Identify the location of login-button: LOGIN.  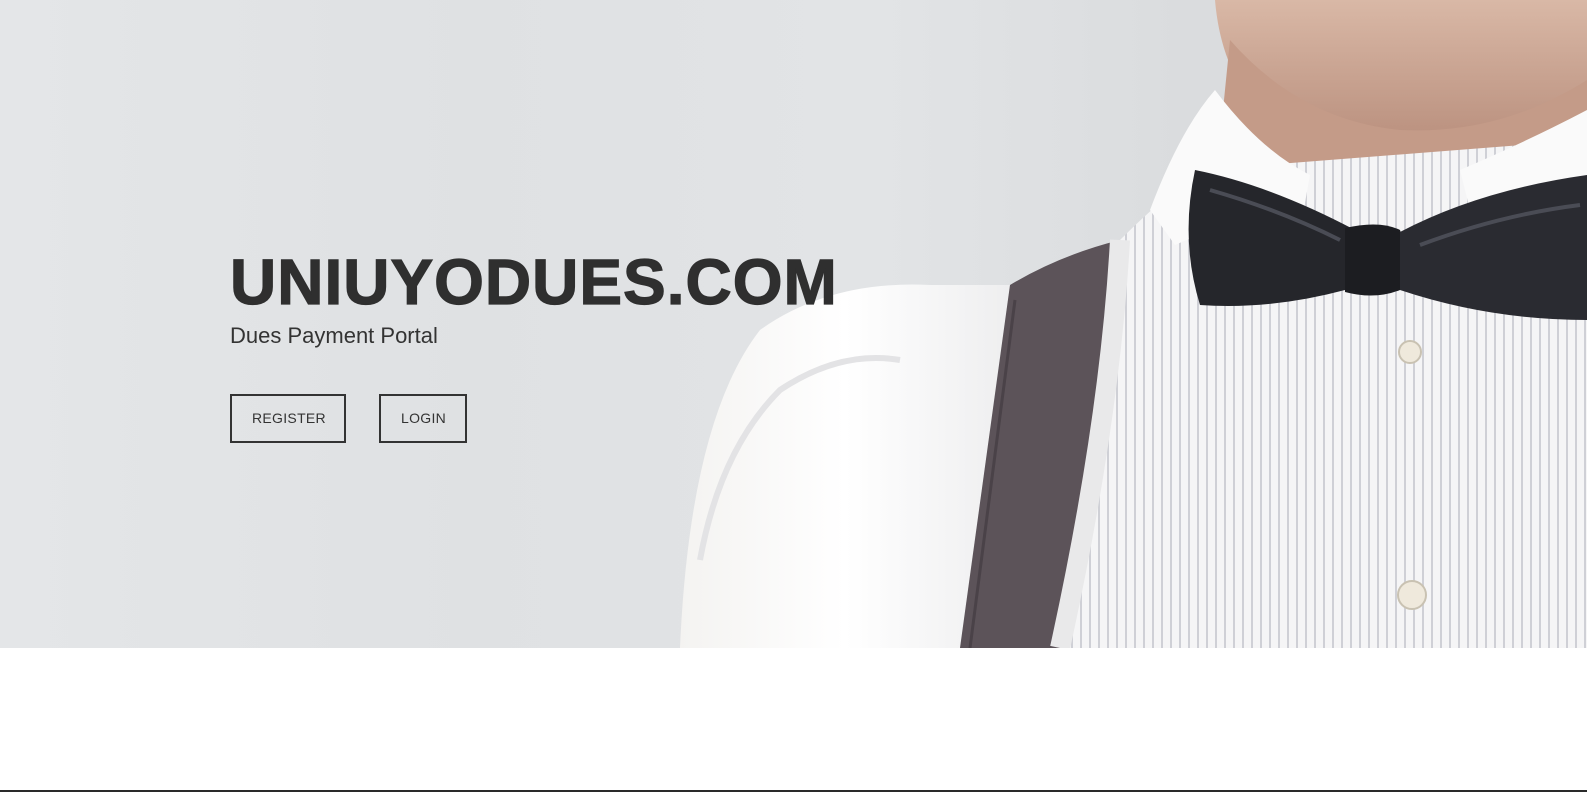
(423, 418).